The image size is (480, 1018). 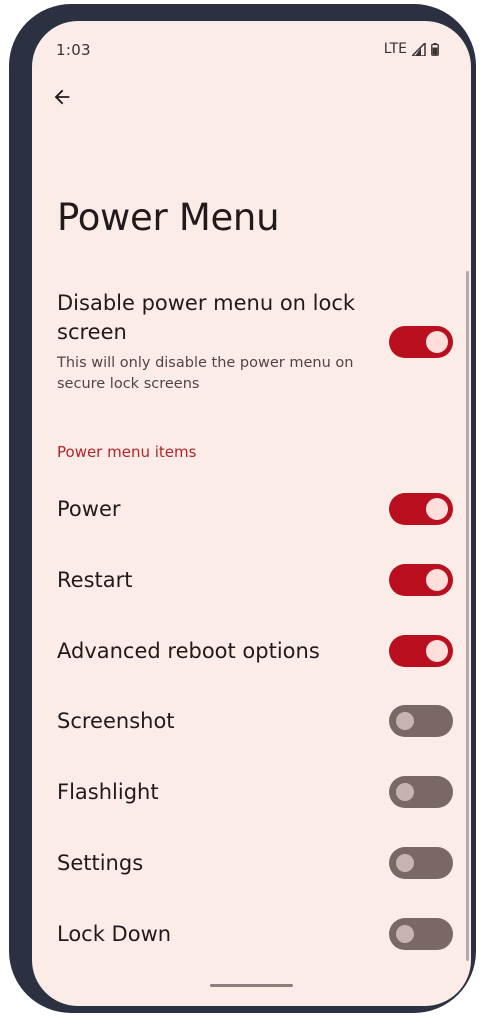 I want to click on power-menu-item-label: Flashlight, so click(x=108, y=792).